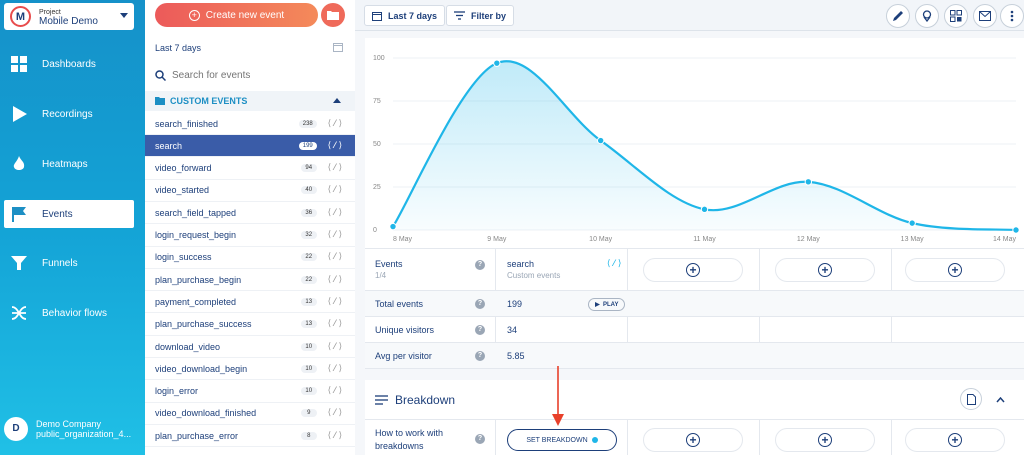 This screenshot has width=1024, height=455. Describe the element at coordinates (558, 396) in the screenshot. I see `annotation-arrow` at that location.